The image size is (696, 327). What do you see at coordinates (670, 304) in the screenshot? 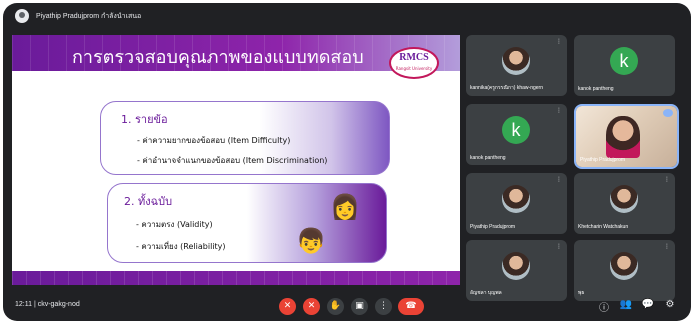
I see `activities-icon: ⚙` at bounding box center [670, 304].